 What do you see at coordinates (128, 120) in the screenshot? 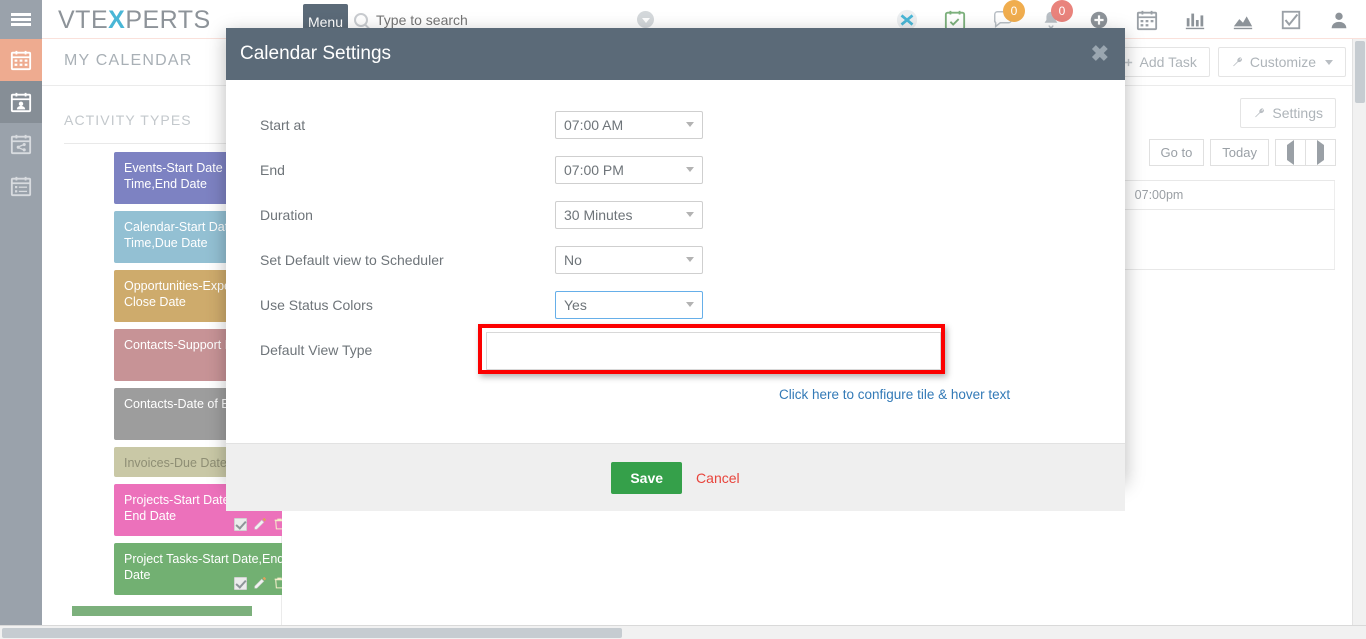
I see `activity-types-title: ACTIVITY TYPES` at bounding box center [128, 120].